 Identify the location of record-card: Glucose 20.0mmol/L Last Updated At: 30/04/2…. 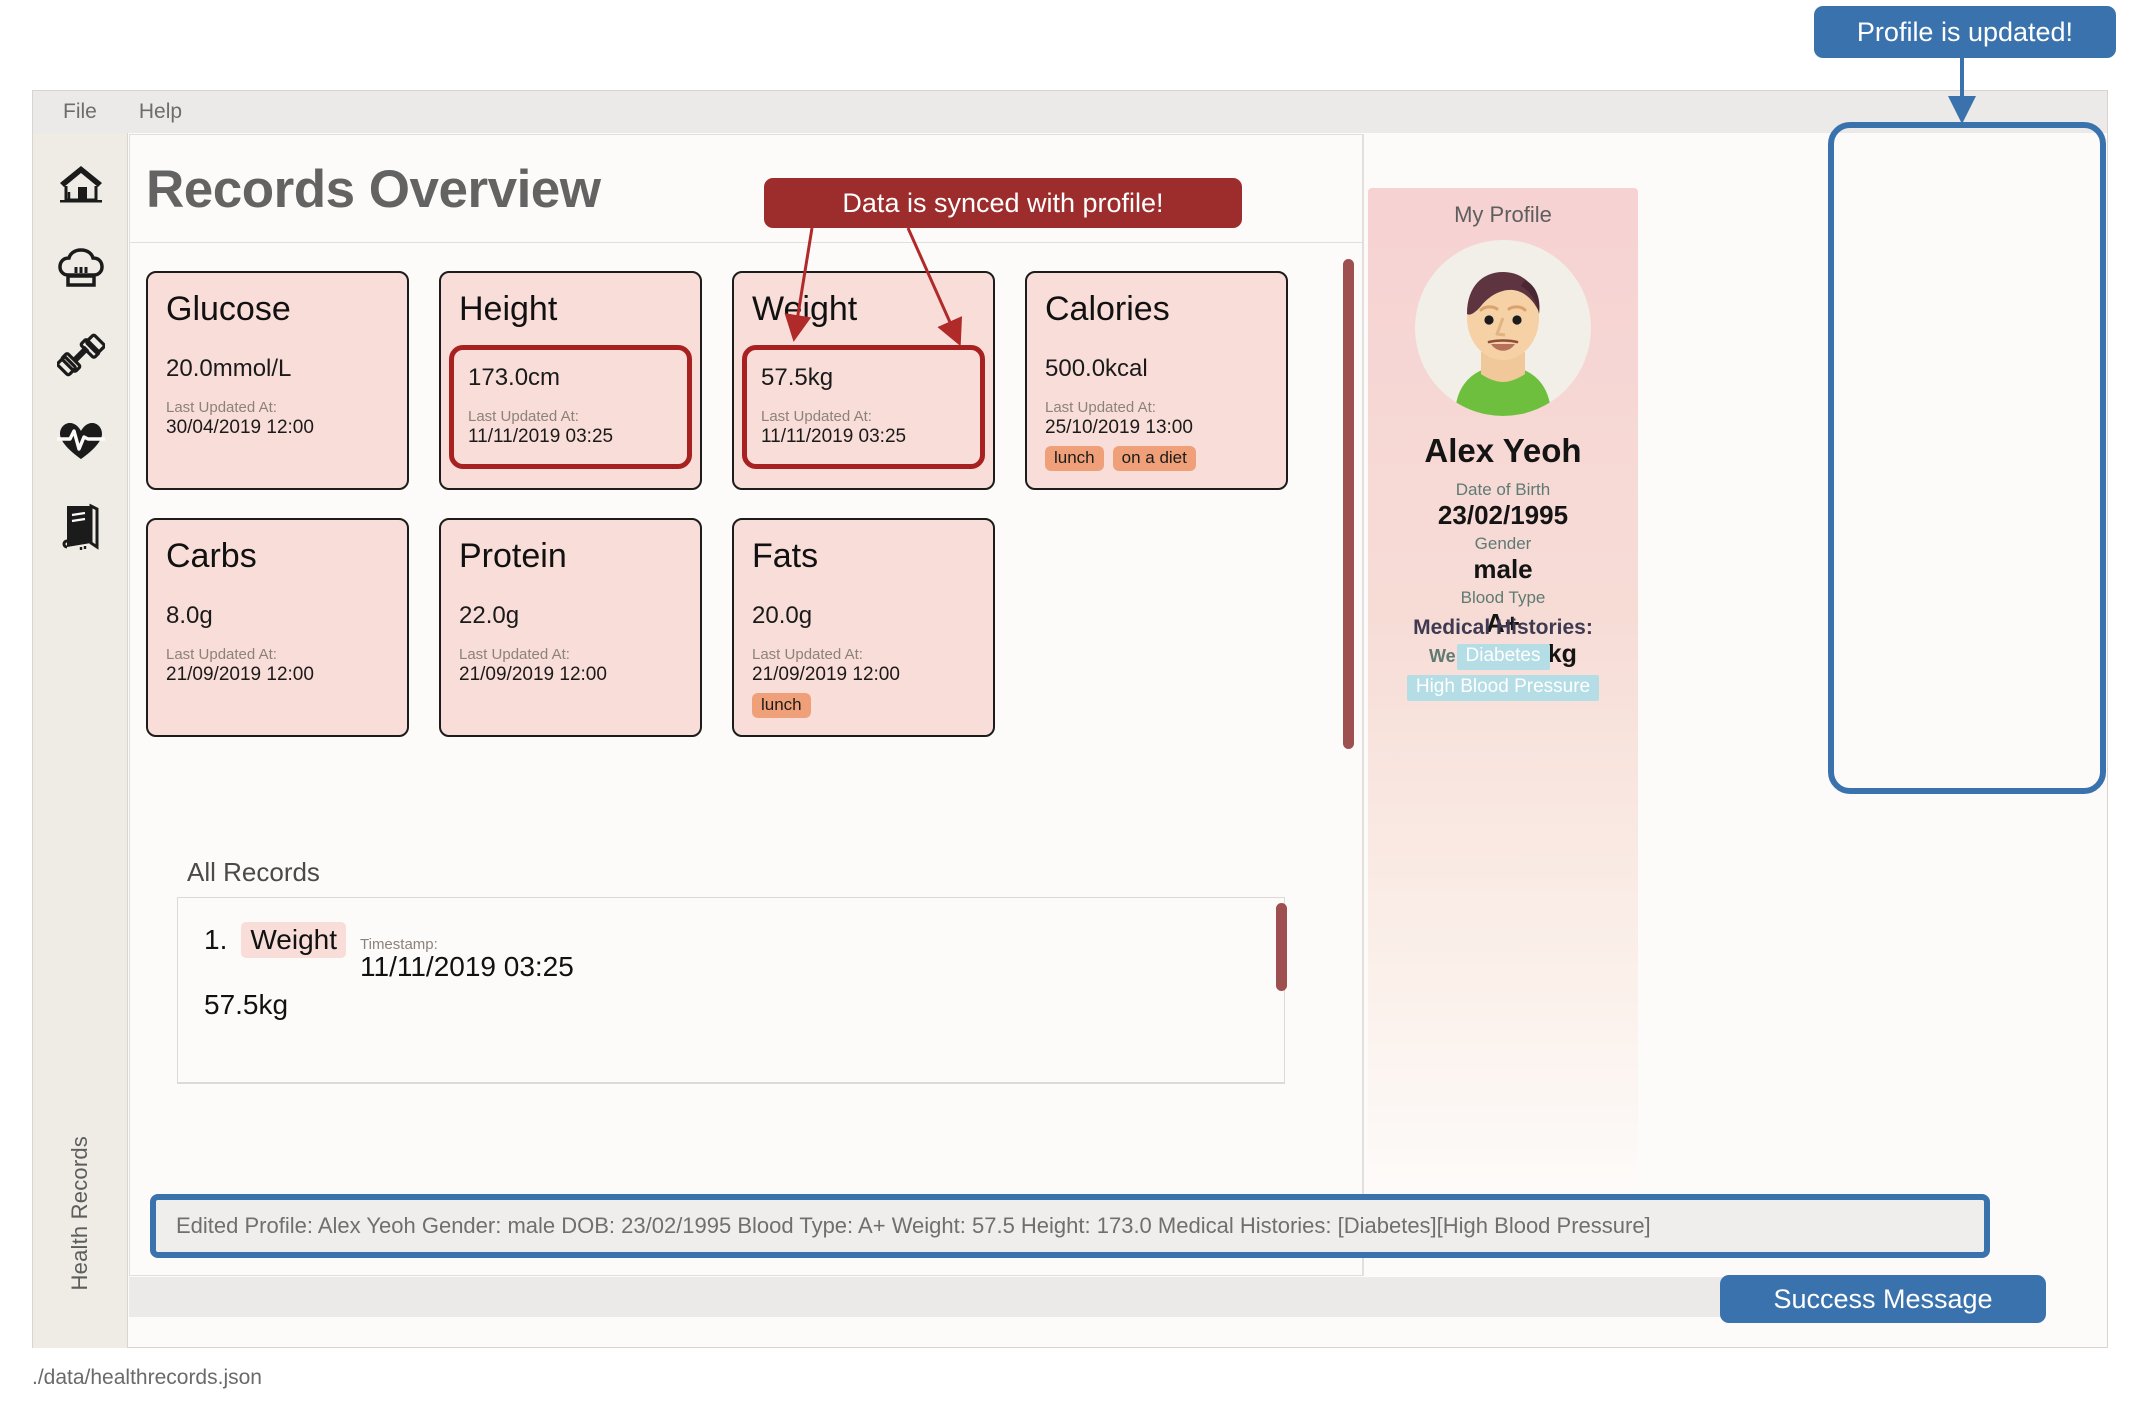
(277, 380).